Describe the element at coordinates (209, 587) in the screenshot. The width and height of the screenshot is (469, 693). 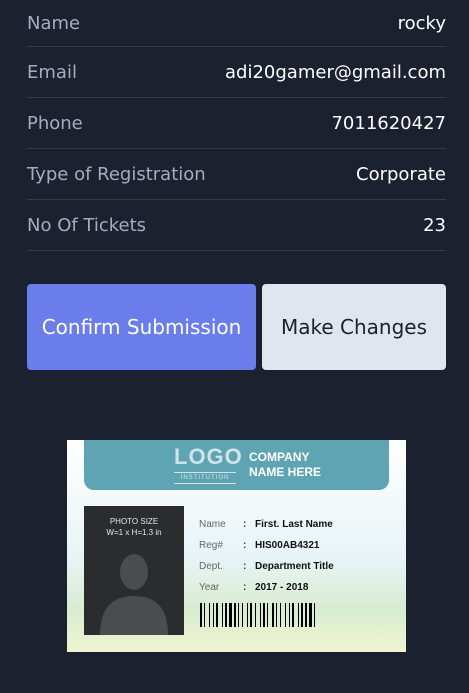
I see `id-field-key: Year` at that location.